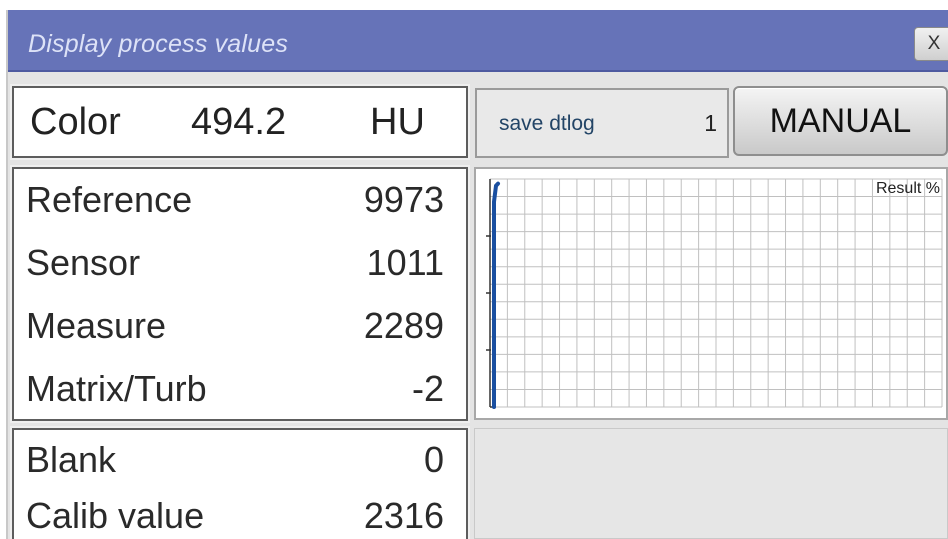  What do you see at coordinates (840, 121) in the screenshot?
I see `manual-mode-button: MANUAL` at bounding box center [840, 121].